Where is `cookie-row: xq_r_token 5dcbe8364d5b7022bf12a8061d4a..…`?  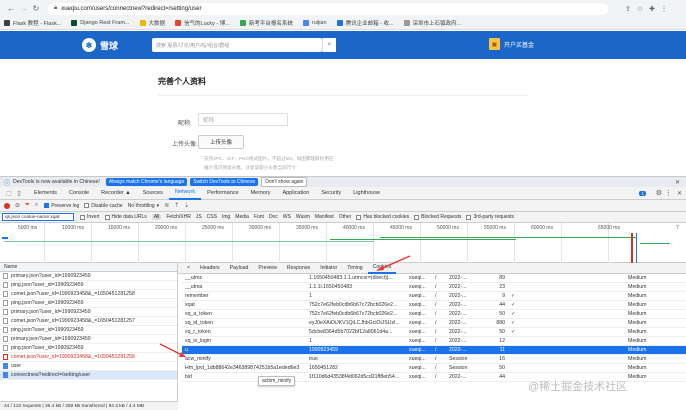 cookie-row: xq_r_token 5dcbe8364d5b7022bf12a8061d4a..… is located at coordinates (434, 332).